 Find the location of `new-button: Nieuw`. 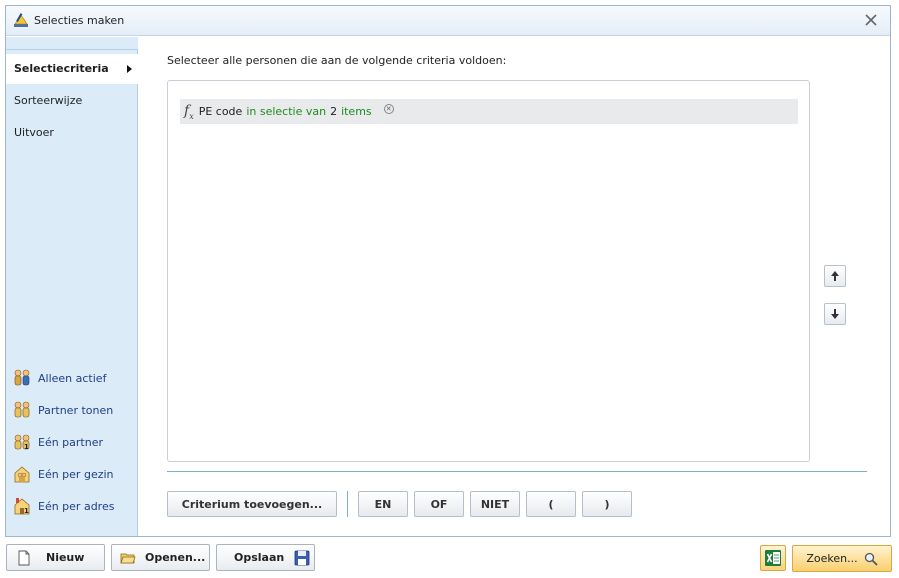

new-button: Nieuw is located at coordinates (55, 557).